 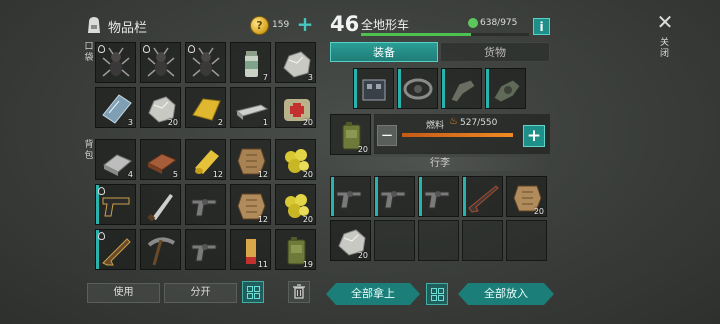 I want to click on luggage-header: 行李, so click(x=440, y=164).